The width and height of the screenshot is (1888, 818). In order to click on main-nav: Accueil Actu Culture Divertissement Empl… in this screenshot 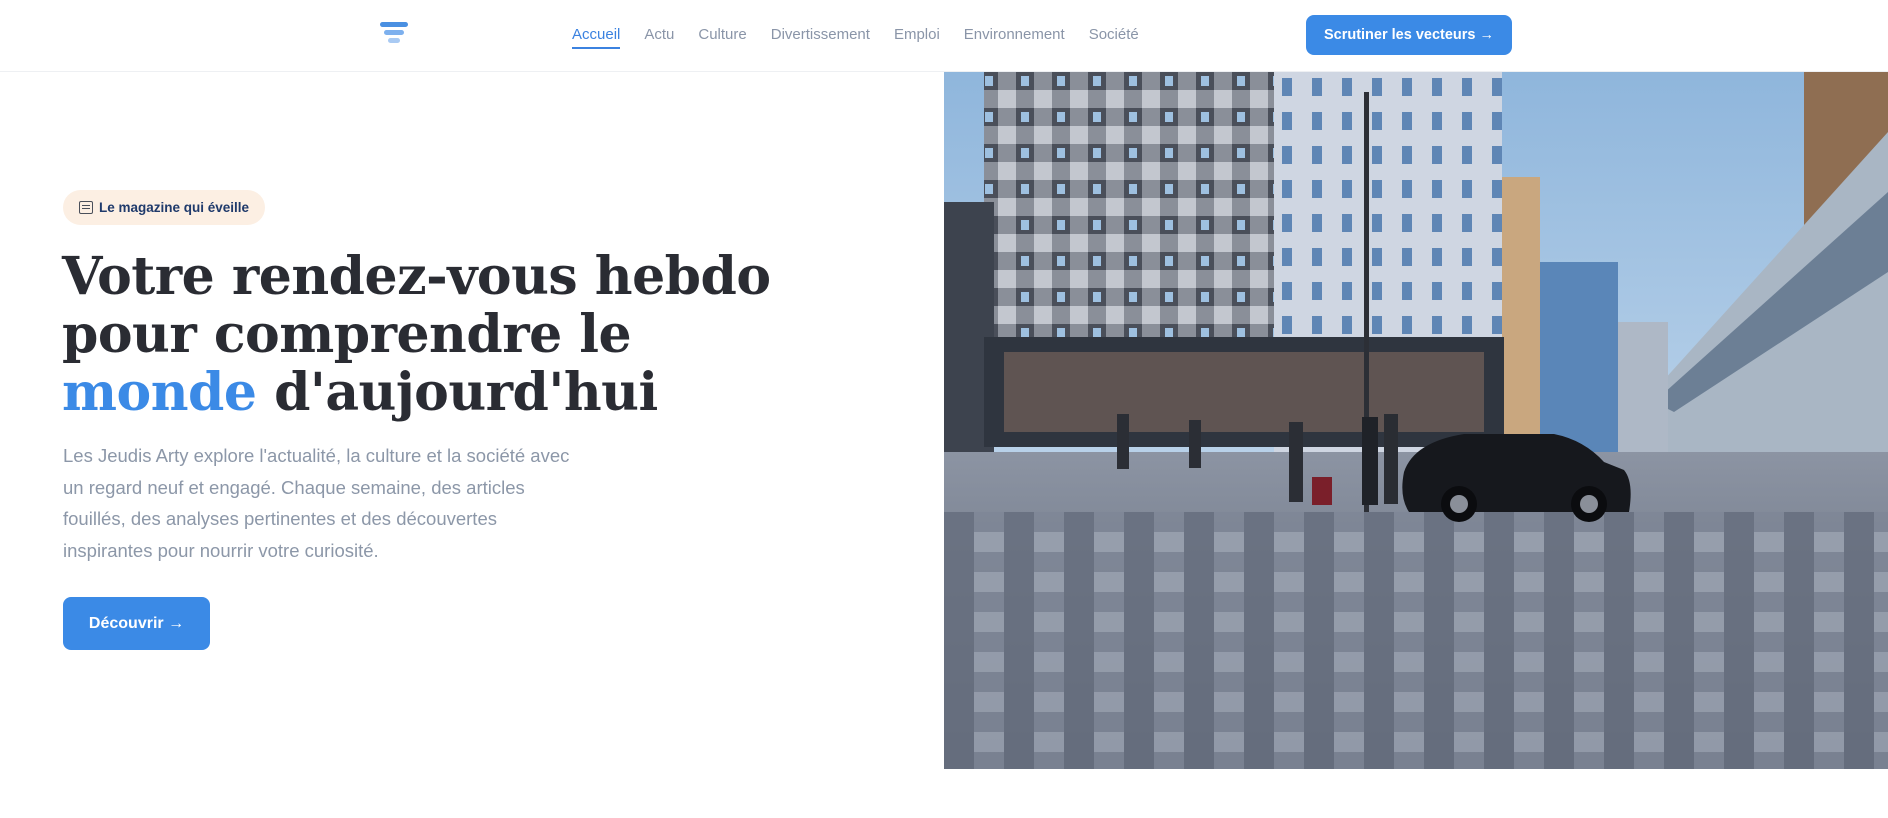, I will do `click(867, 37)`.